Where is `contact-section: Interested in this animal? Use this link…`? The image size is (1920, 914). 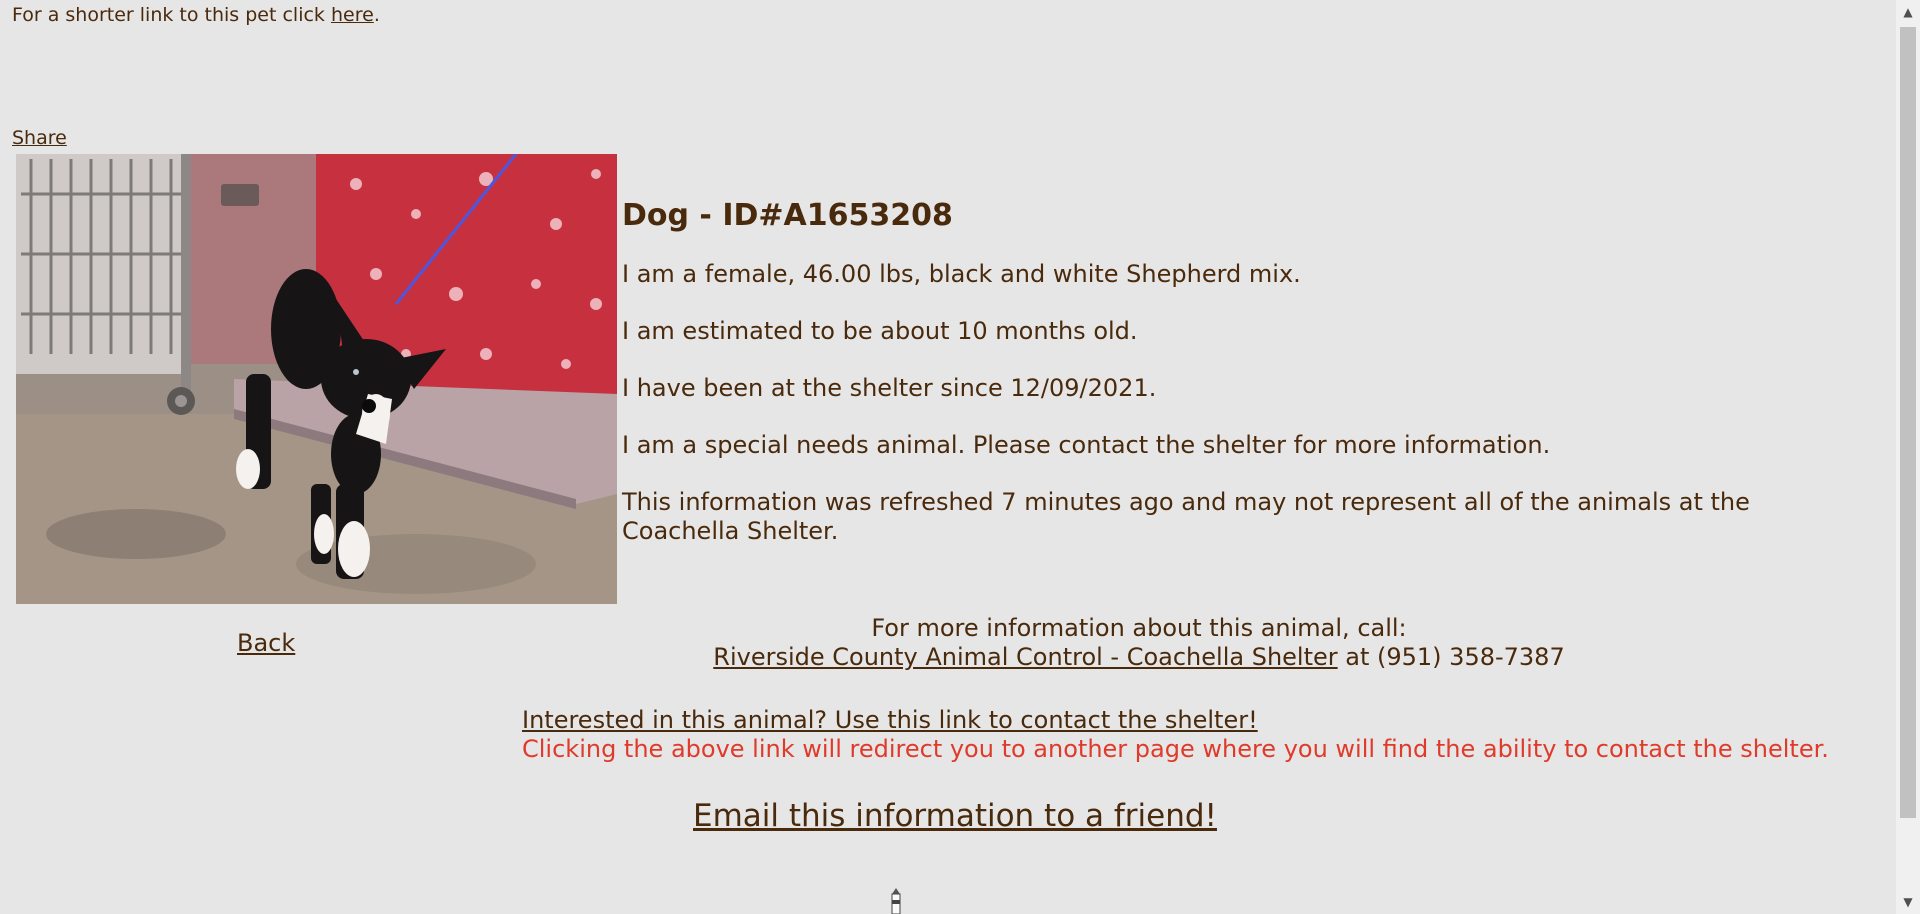 contact-section: Interested in this animal? Use this link… is located at coordinates (1175, 735).